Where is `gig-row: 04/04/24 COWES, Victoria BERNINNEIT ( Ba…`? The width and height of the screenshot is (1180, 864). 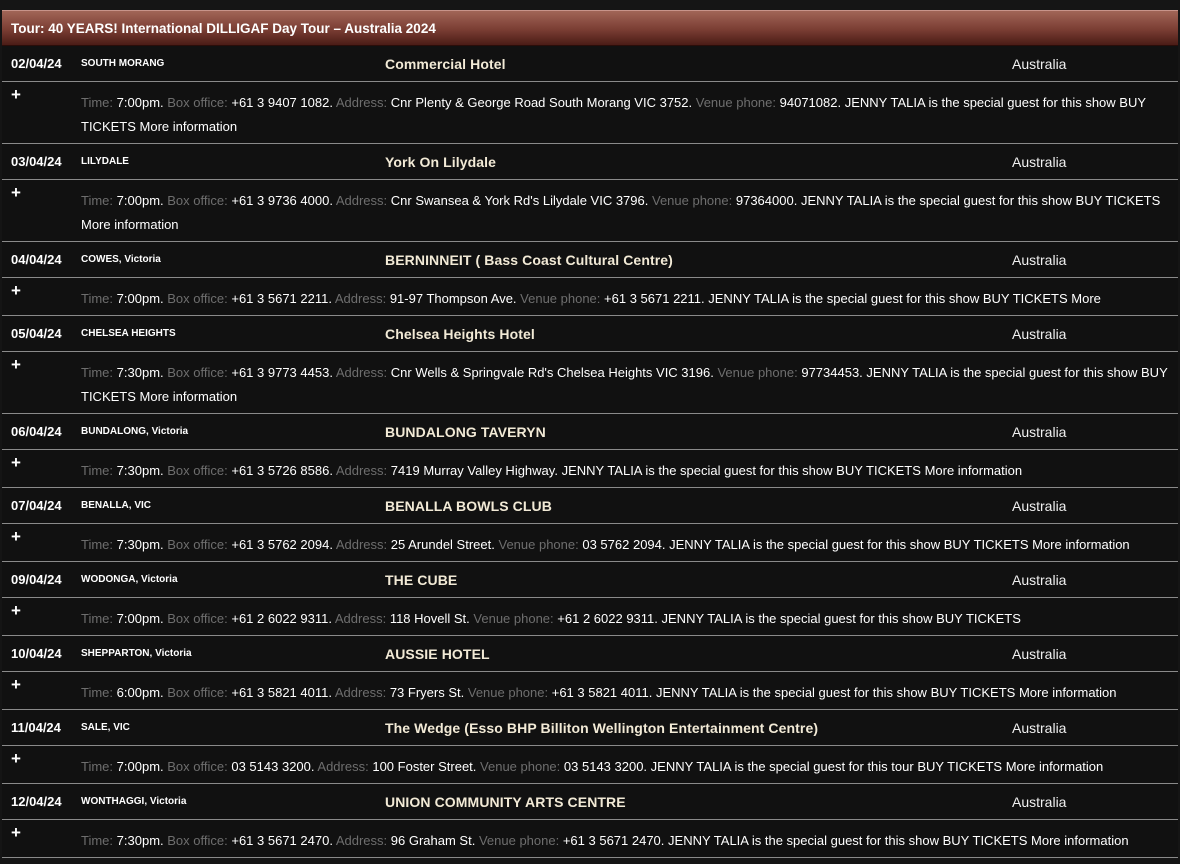
gig-row: 04/04/24 COWES, Victoria BERNINNEIT ( Ba… is located at coordinates (590, 260).